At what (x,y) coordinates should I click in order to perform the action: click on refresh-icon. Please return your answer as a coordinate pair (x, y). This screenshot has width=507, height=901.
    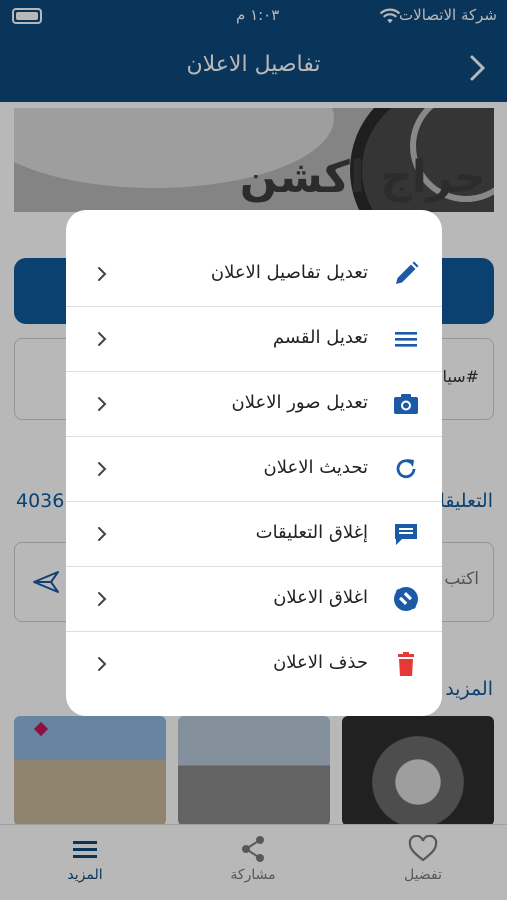
    Looking at the image, I should click on (406, 469).